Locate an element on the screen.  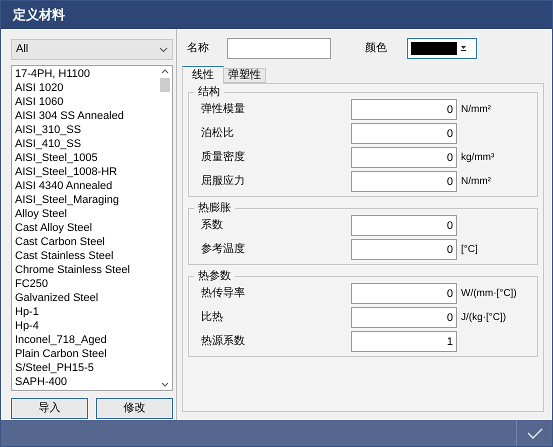
list-item: Chrome Stainless Steel is located at coordinates (86, 270).